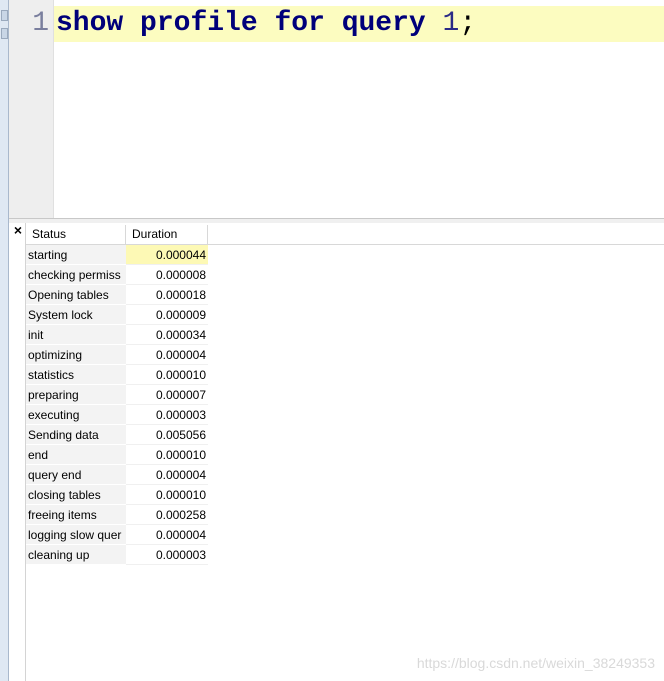  Describe the element at coordinates (31, 109) in the screenshot. I see `line-number-gutter: 1` at that location.